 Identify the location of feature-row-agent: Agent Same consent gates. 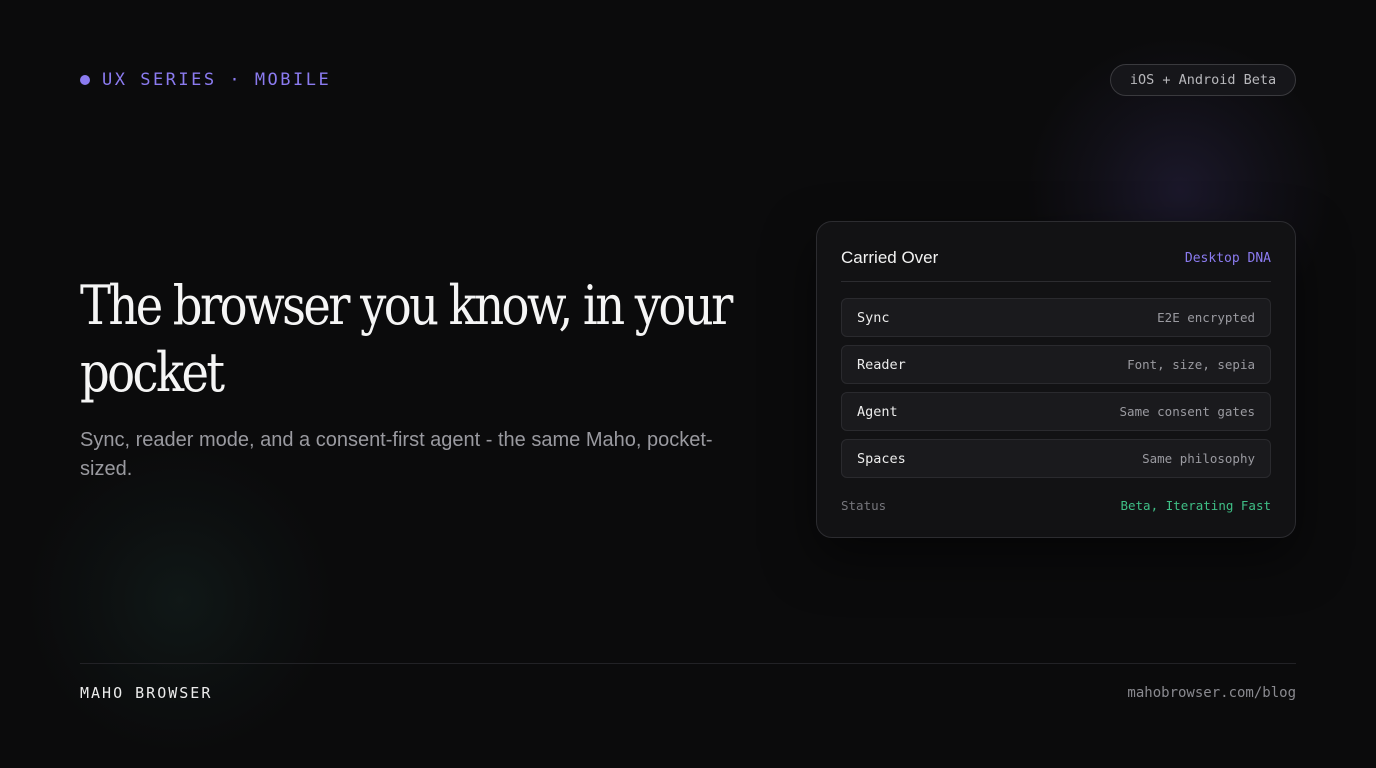
(1056, 411).